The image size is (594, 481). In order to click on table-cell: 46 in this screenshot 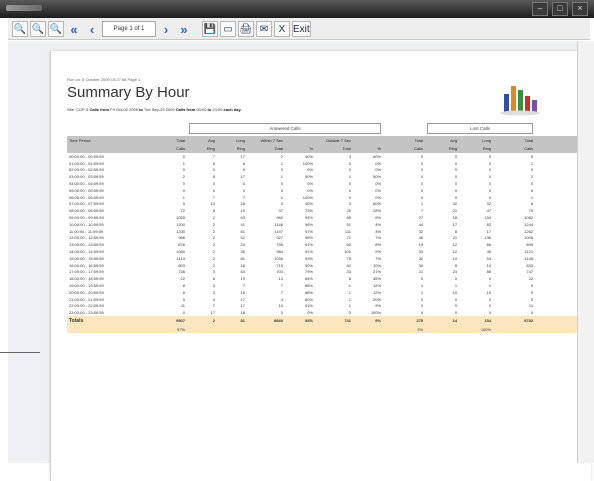, I will do `click(489, 252)`.